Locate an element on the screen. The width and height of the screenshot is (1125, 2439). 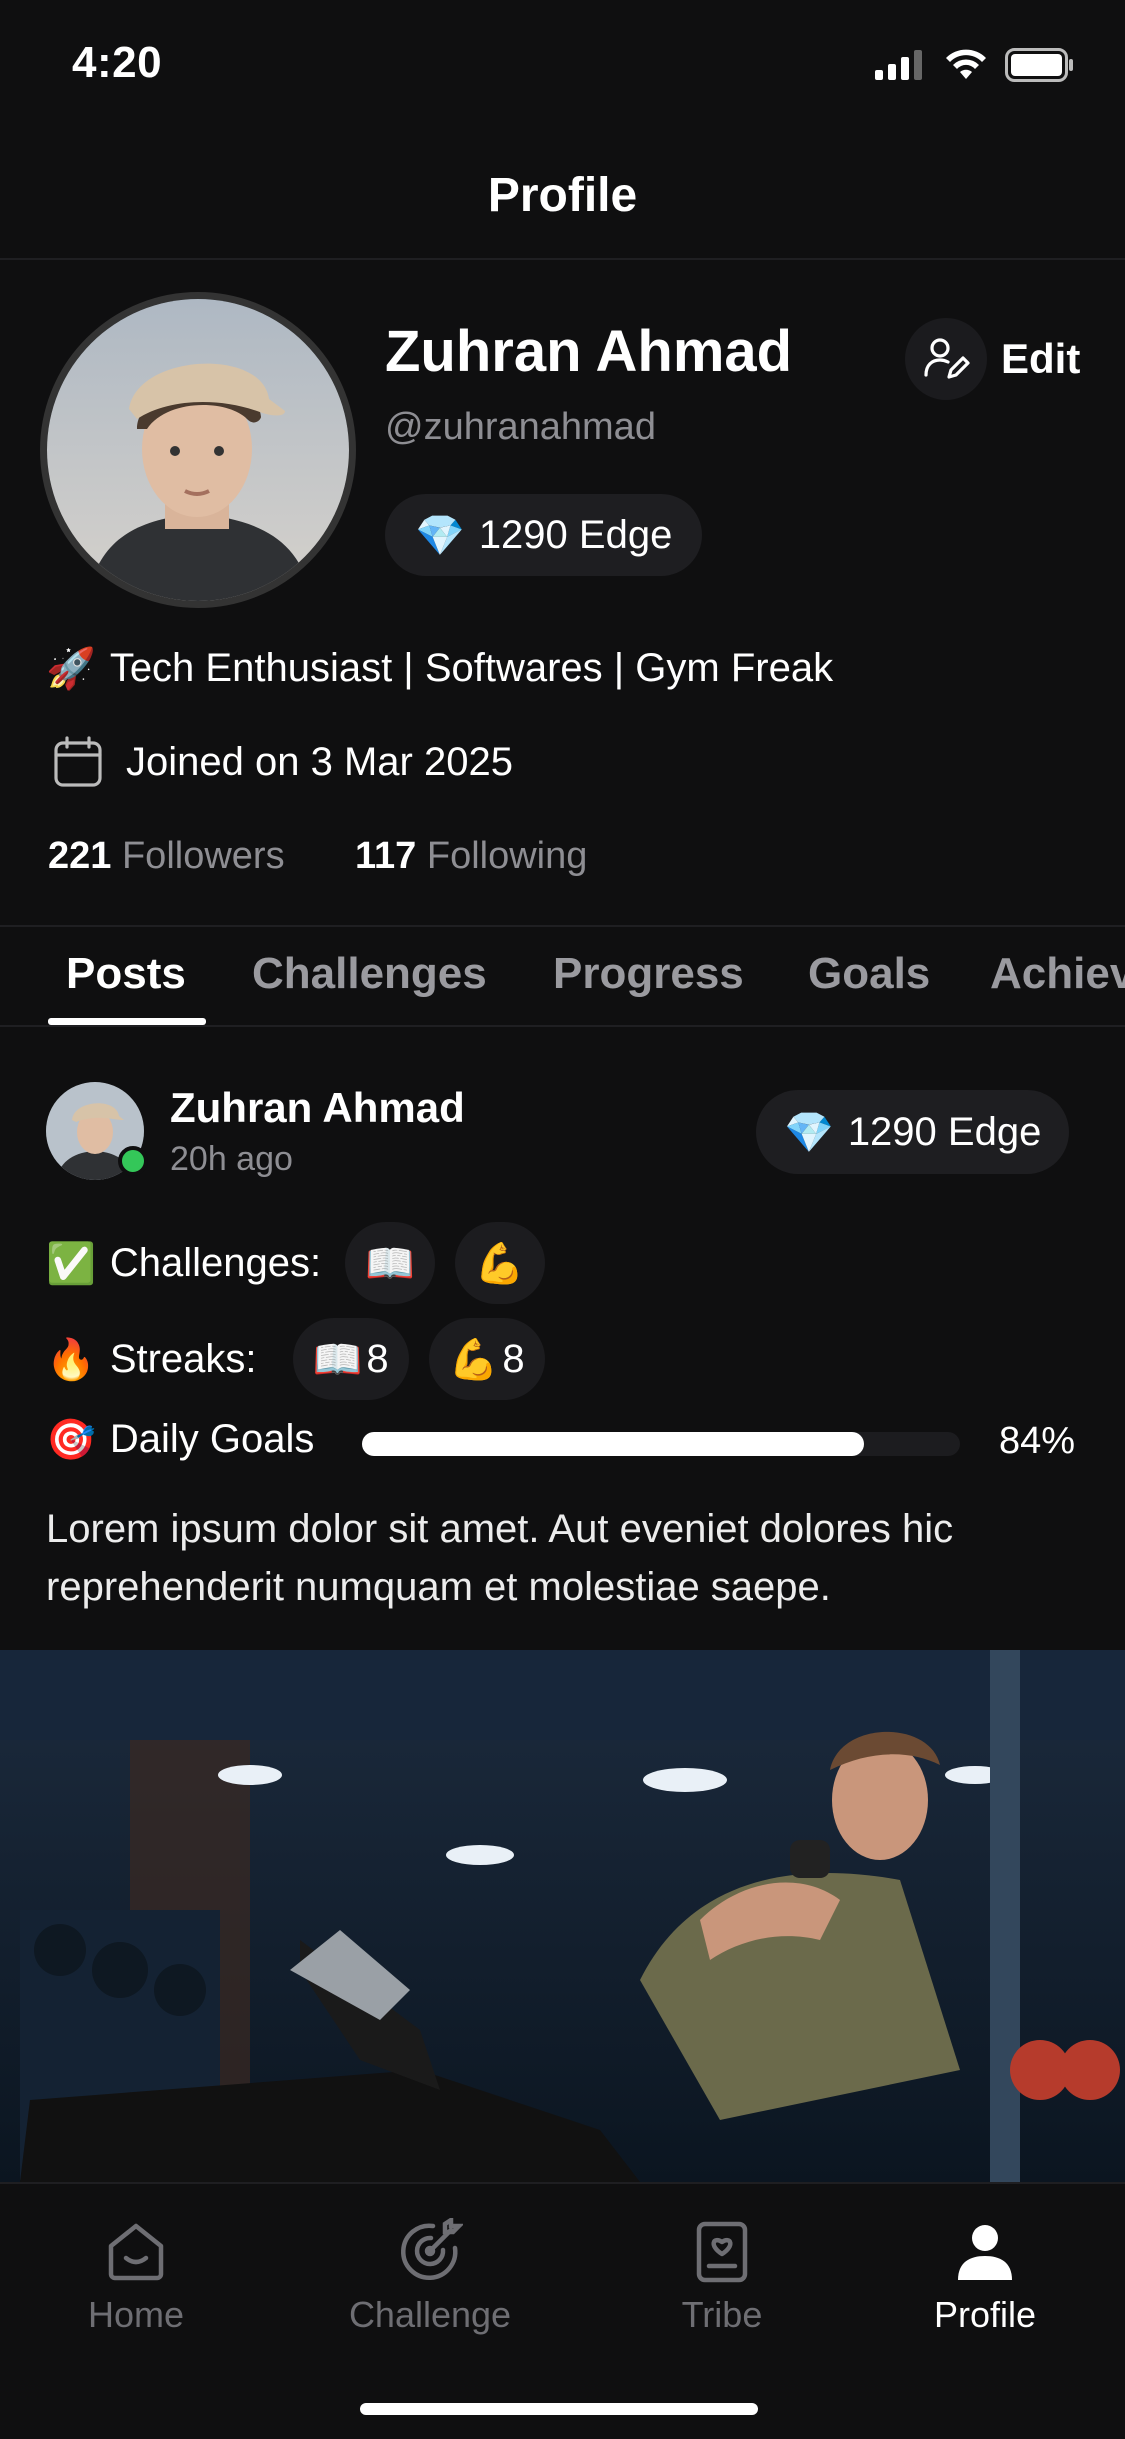
home-indicator is located at coordinates (559, 2409).